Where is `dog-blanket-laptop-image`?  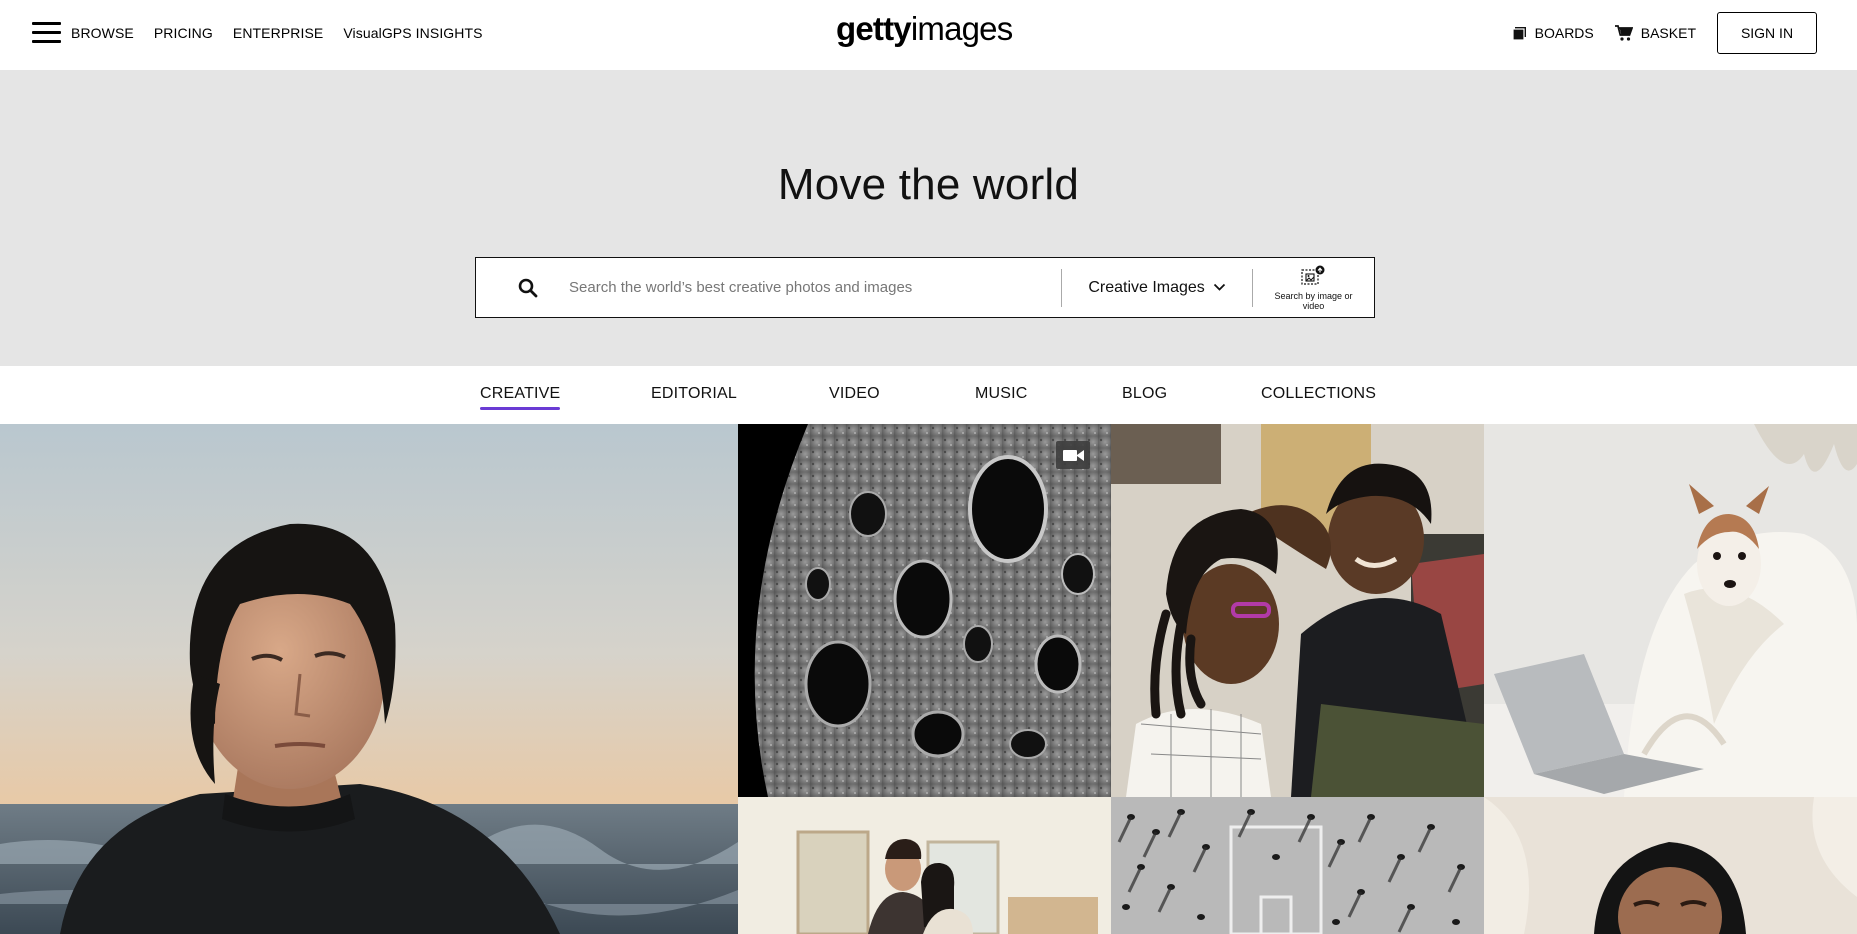
dog-blanket-laptop-image is located at coordinates (1670, 610).